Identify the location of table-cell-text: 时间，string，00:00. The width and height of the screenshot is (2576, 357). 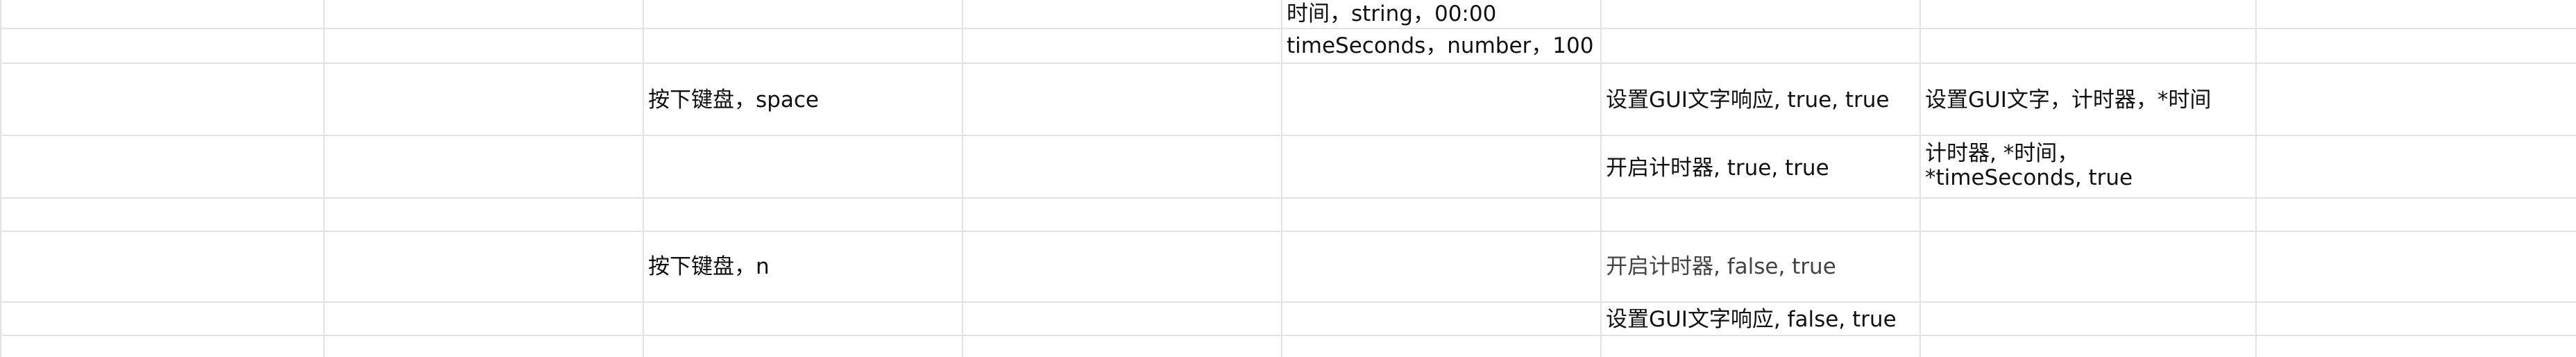
(1392, 13).